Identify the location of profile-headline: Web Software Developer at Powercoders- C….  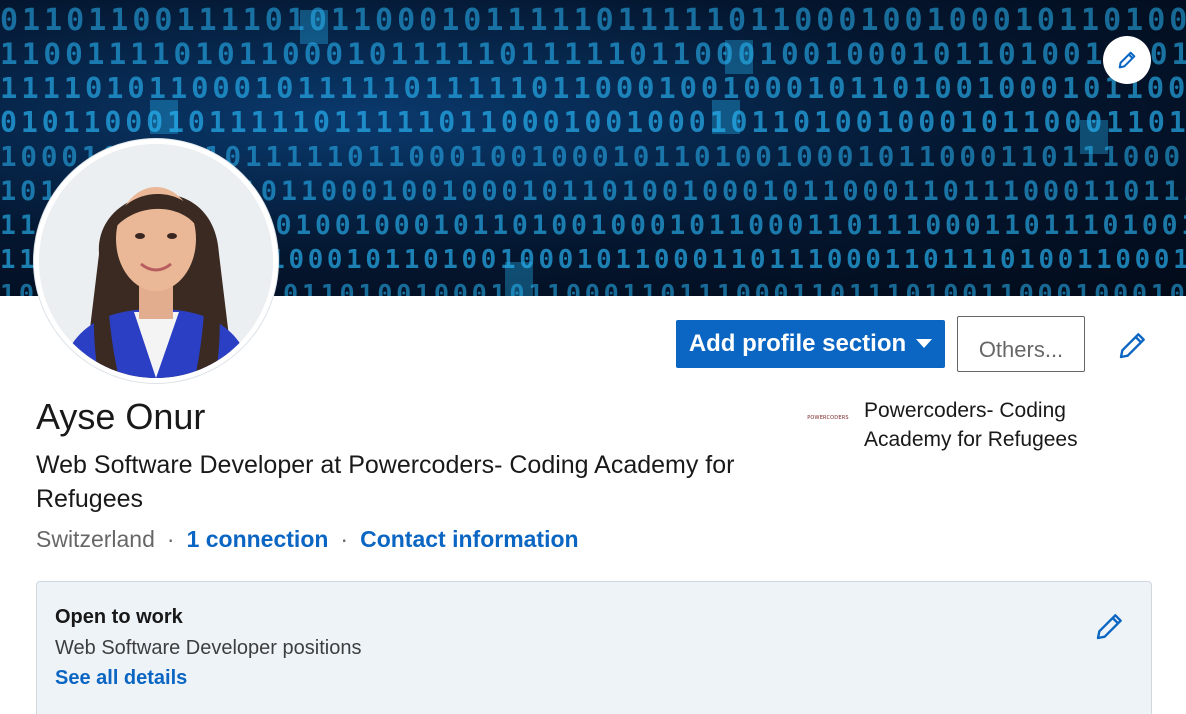
(385, 482).